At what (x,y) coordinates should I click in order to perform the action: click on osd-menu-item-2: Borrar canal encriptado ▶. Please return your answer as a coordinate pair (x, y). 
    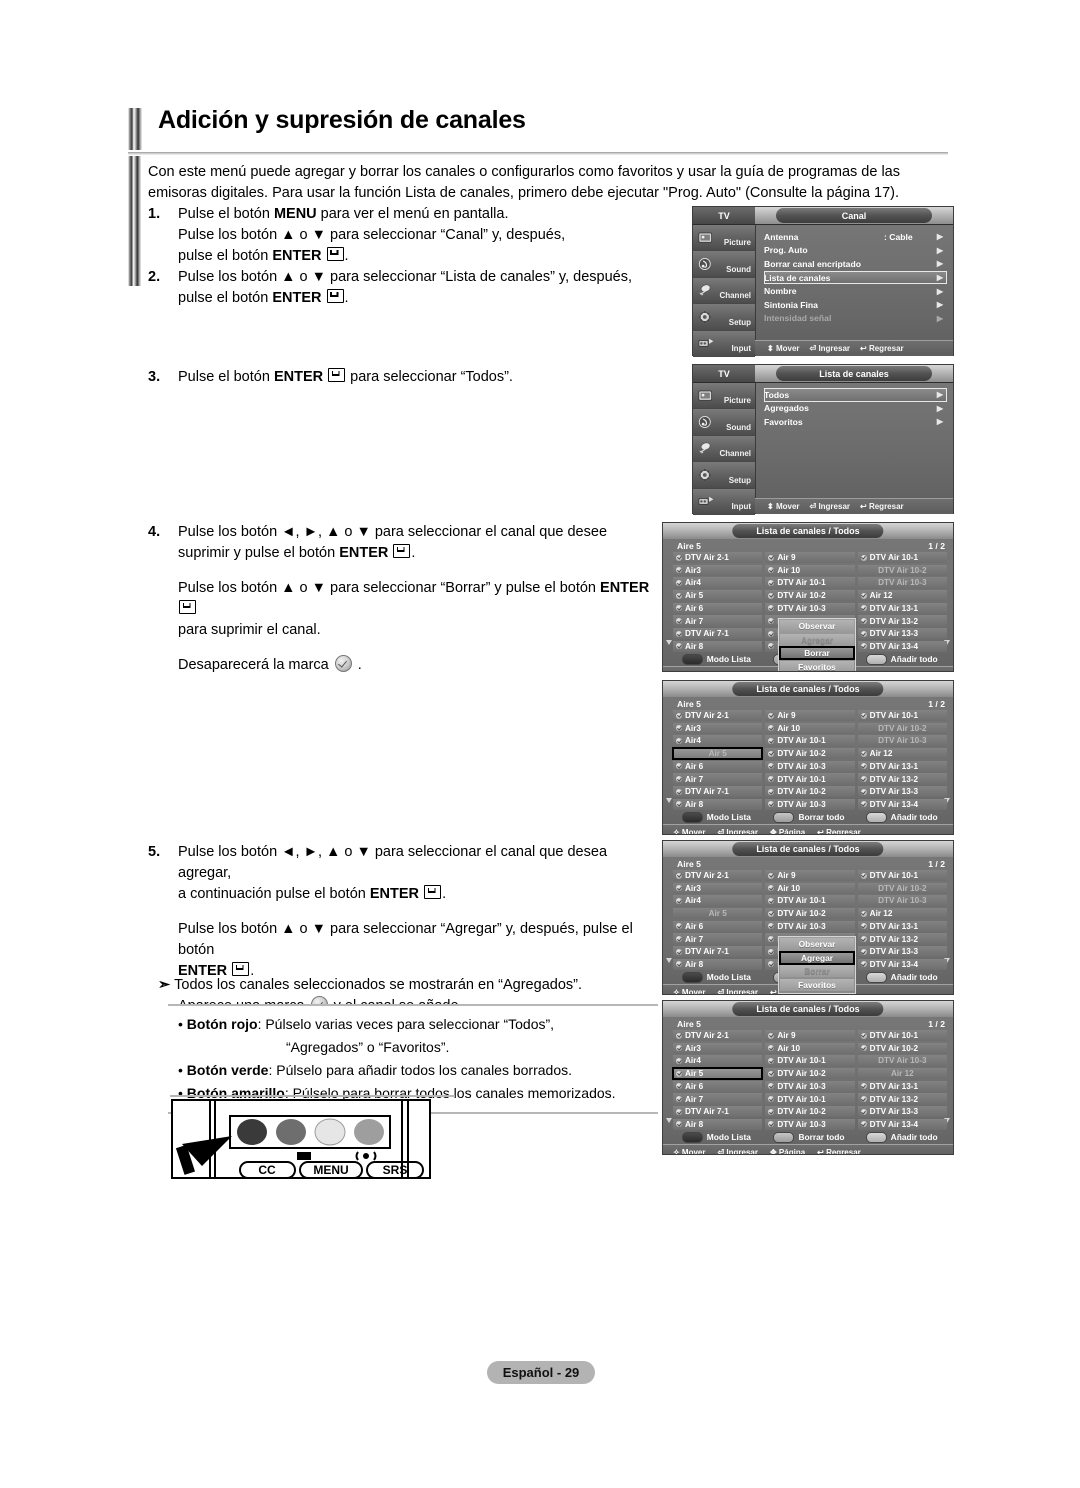
    Looking at the image, I should click on (855, 264).